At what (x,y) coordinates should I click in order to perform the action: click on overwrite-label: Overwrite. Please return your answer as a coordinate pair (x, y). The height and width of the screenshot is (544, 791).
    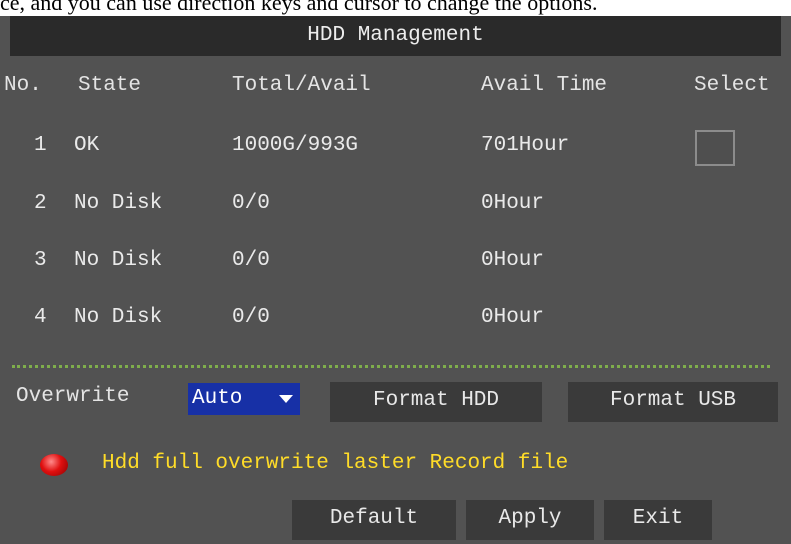
    Looking at the image, I should click on (73, 396).